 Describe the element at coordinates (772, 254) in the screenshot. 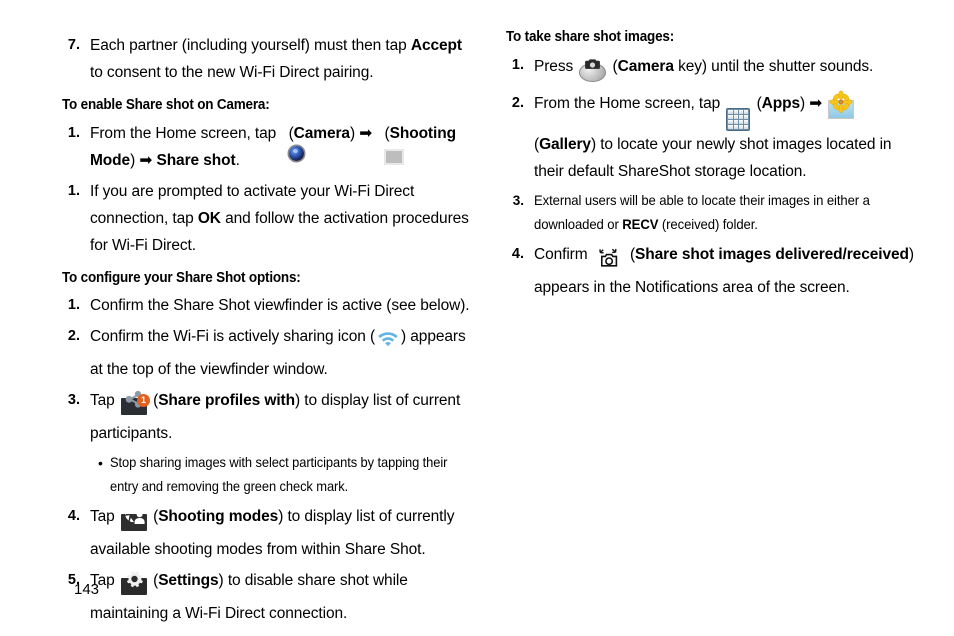

I see `emphasis-delivered: Share shot images delivered/received` at that location.